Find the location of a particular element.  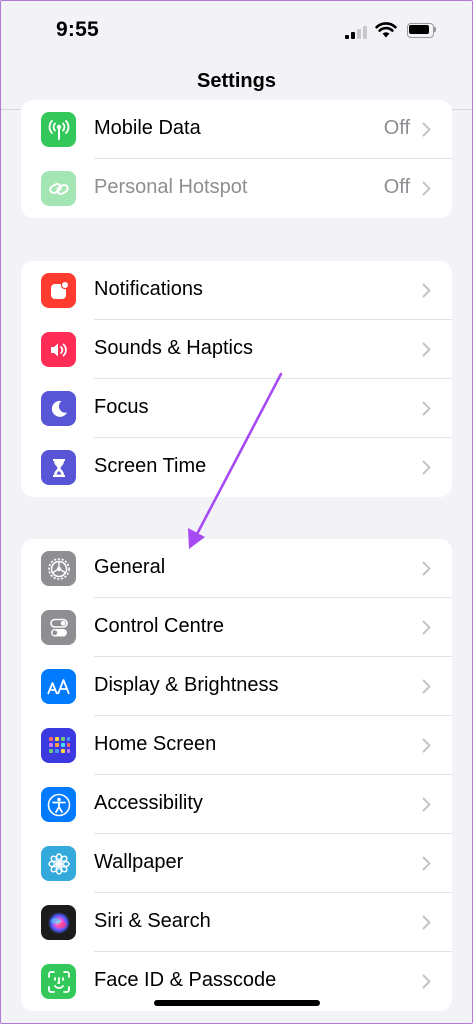

toggles-icon is located at coordinates (58, 627).